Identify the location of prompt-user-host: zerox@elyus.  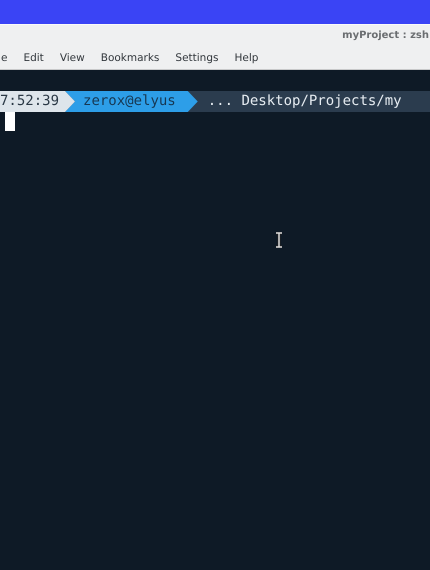
(131, 101).